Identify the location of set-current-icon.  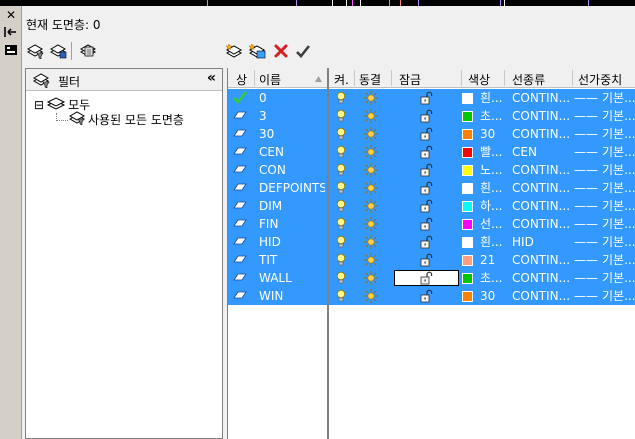
(303, 51).